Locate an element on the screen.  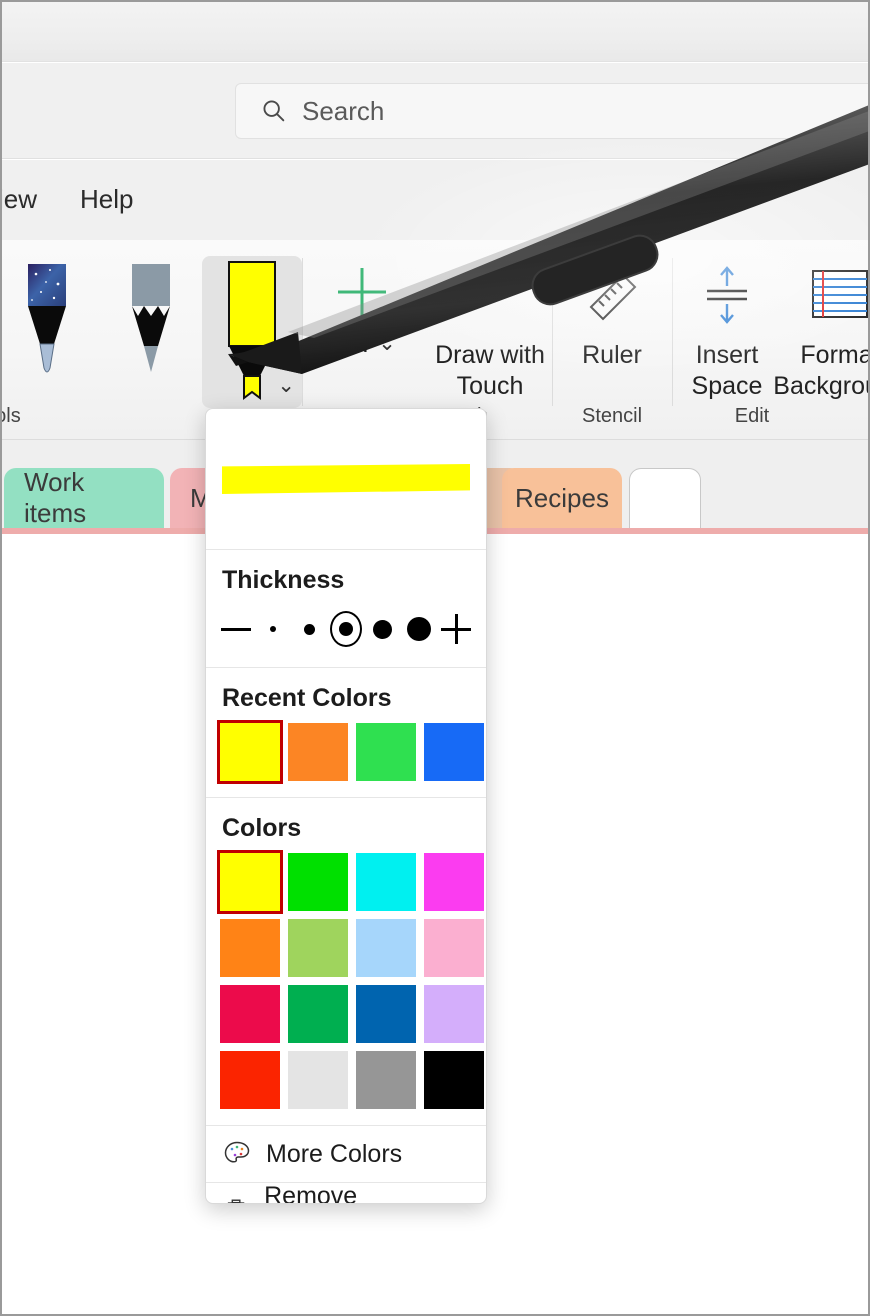
colors-section: Colors is located at coordinates (346, 962).